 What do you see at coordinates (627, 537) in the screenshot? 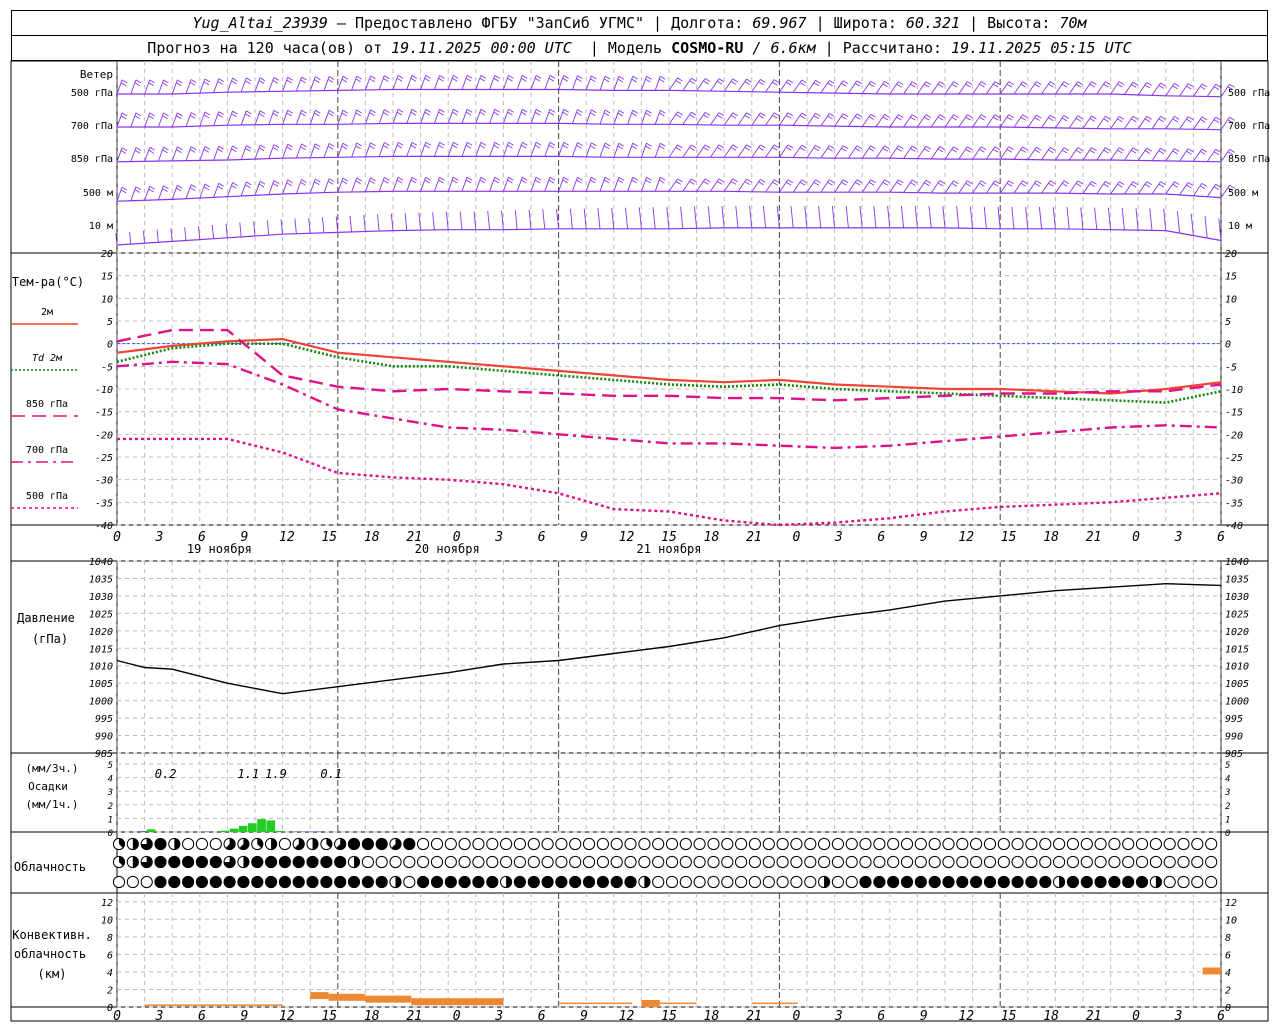
I see `hour-tick-label: 12` at bounding box center [627, 537].